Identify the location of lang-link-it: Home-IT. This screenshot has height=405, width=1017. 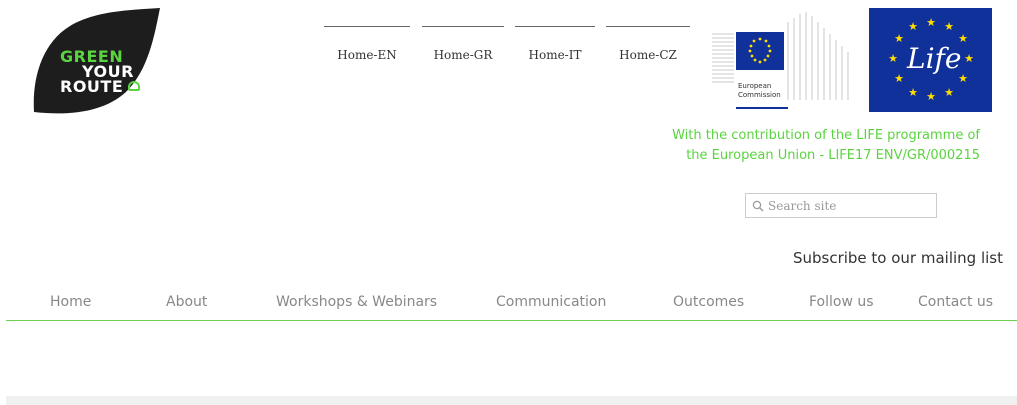
(555, 46).